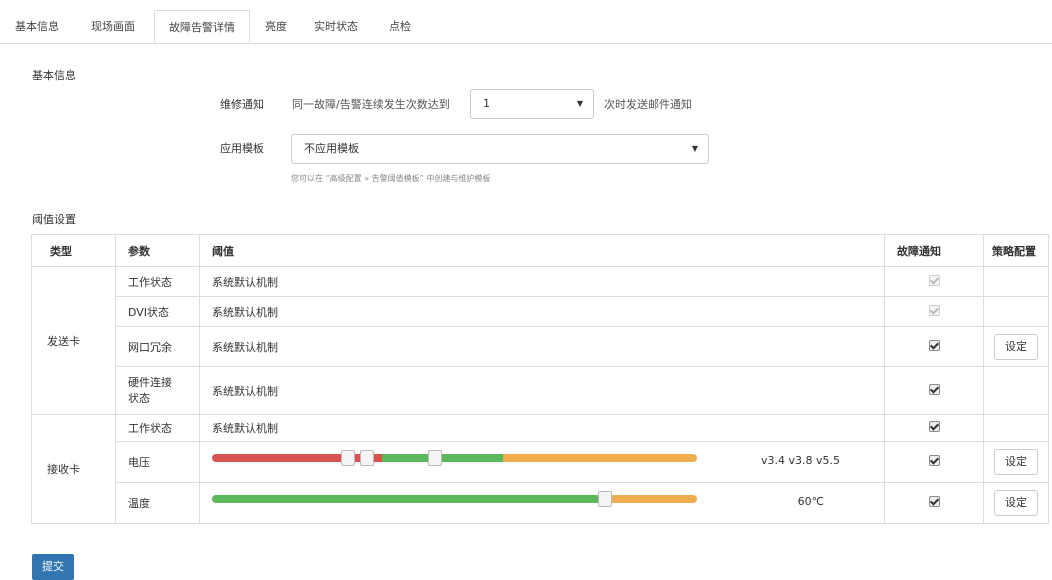 The height and width of the screenshot is (580, 1052). I want to click on threshold-cell: 60℃, so click(542, 503).